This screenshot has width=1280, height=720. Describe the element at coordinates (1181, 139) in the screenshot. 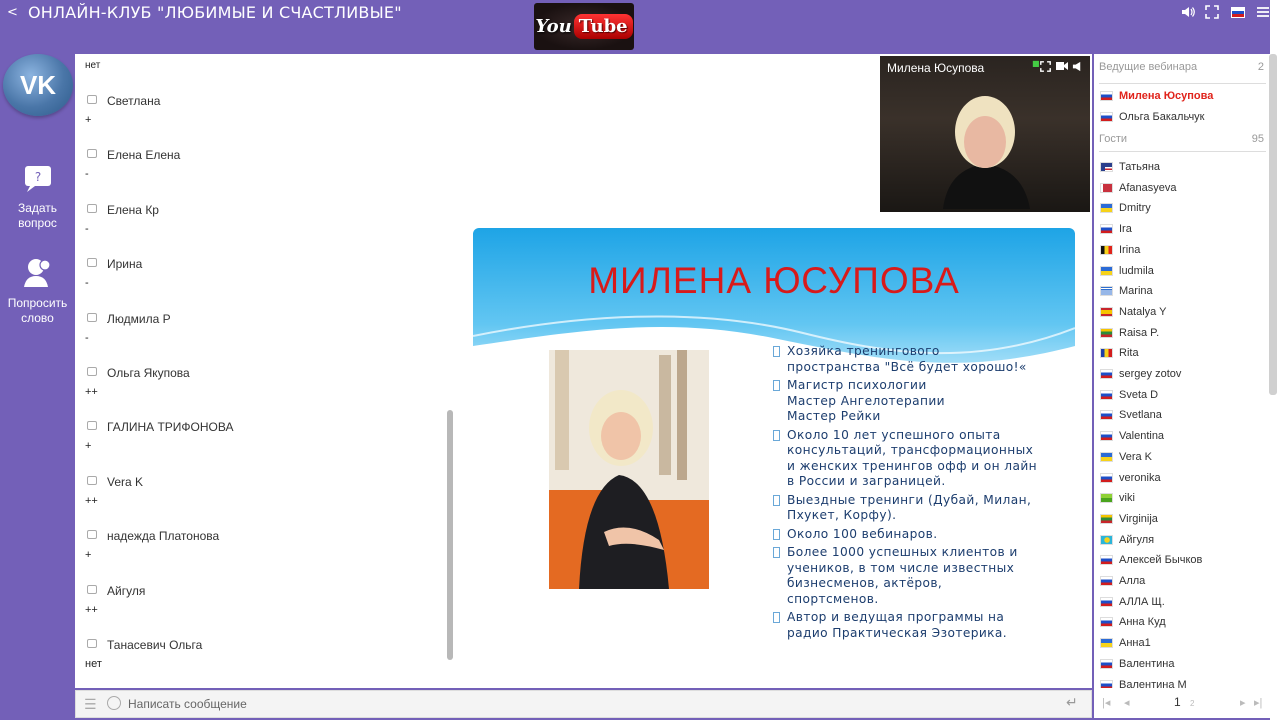

I see `guests-header: Гости 95` at that location.